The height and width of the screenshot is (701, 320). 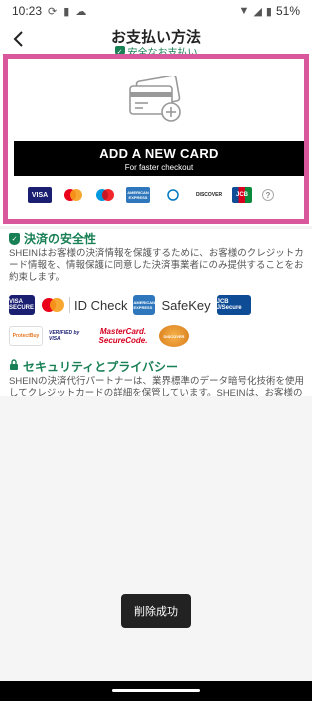 I want to click on amex-logo: AMERICAN EXPRESS, so click(x=138, y=195).